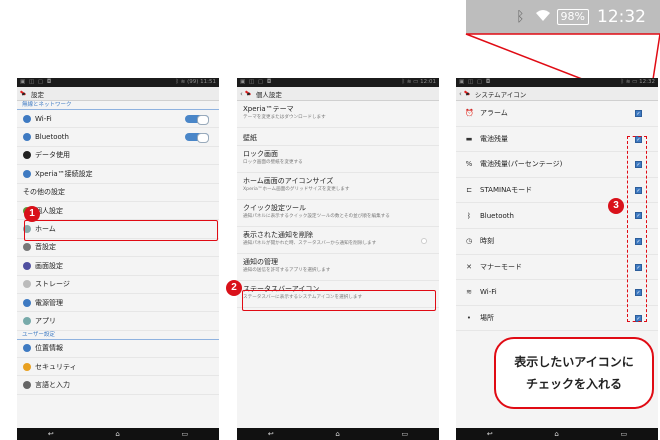  What do you see at coordinates (506, 190) in the screenshot?
I see `system-icon-label: STAMINAモード` at bounding box center [506, 190].